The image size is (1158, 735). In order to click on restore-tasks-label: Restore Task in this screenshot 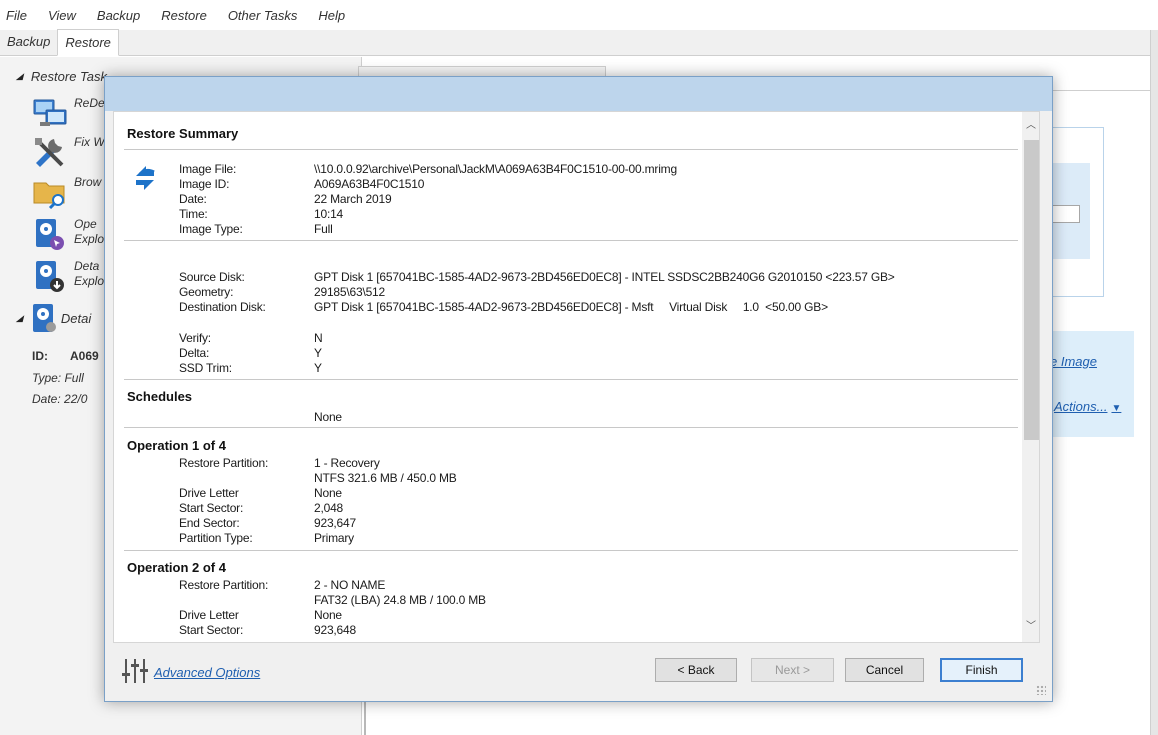, I will do `click(69, 76)`.